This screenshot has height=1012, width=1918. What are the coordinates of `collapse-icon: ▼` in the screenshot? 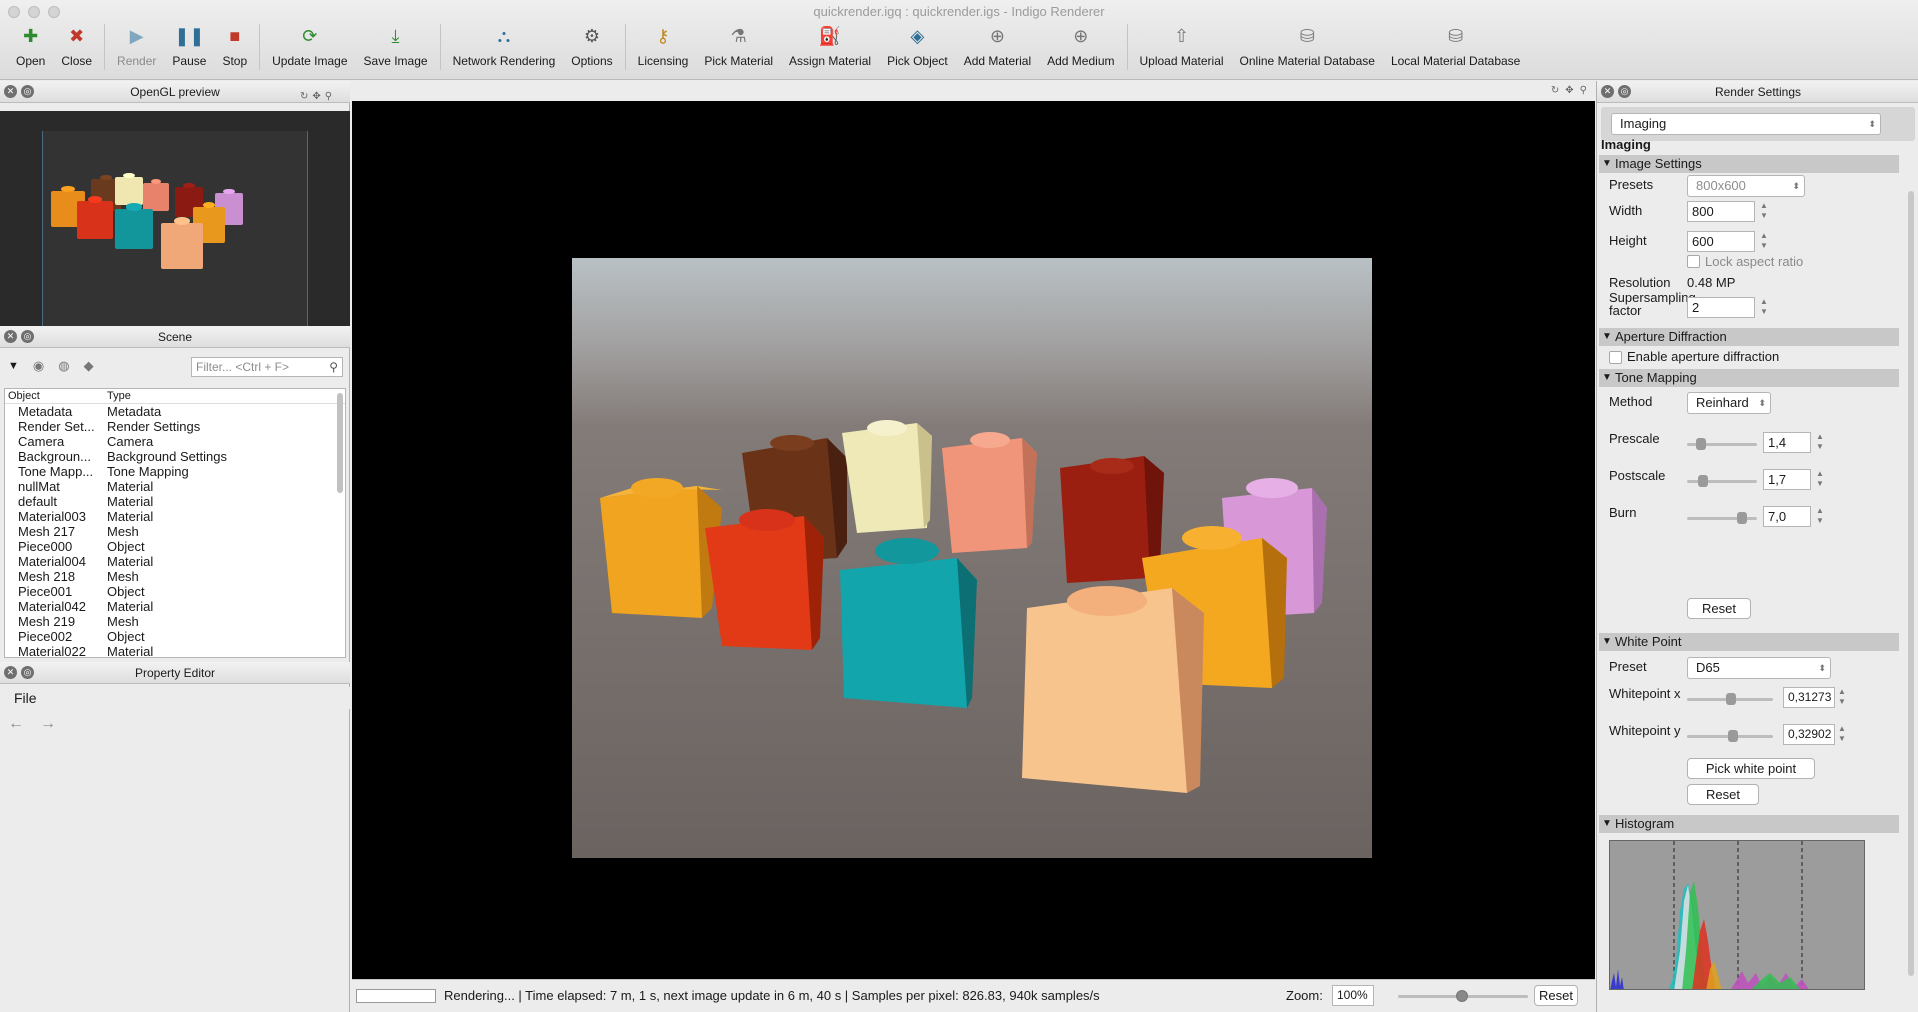 It's located at (13, 366).